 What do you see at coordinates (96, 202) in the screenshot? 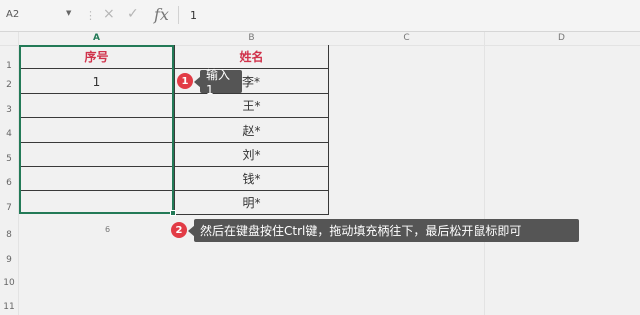
I see `cell-a7` at bounding box center [96, 202].